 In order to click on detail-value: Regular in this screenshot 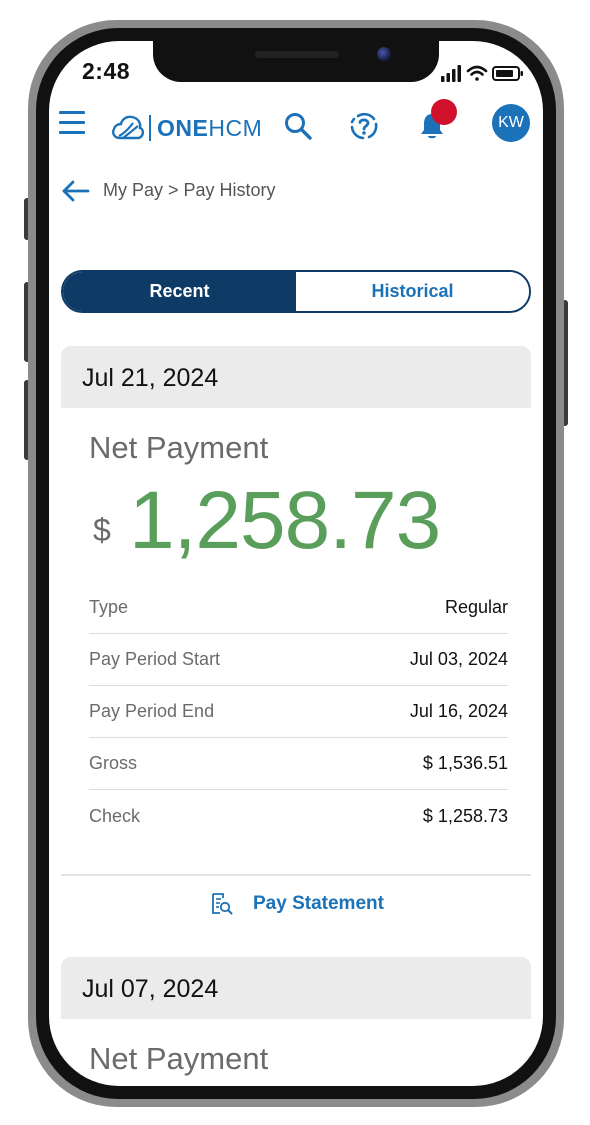, I will do `click(476, 607)`.